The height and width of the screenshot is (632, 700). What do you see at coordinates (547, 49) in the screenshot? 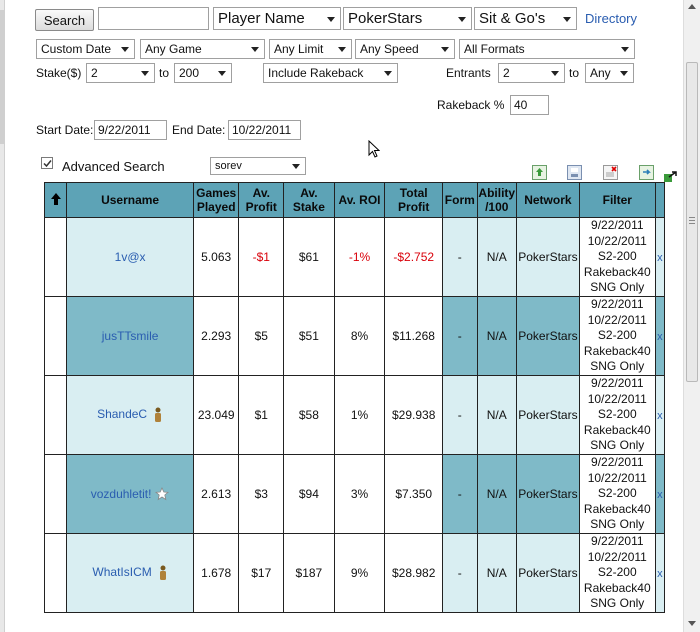
I see `formats-select: All Formats` at bounding box center [547, 49].